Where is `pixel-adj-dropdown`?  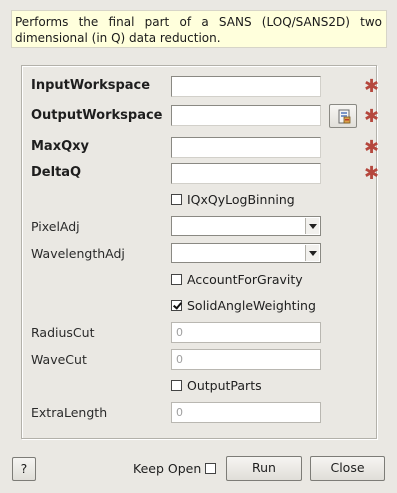 pixel-adj-dropdown is located at coordinates (246, 226).